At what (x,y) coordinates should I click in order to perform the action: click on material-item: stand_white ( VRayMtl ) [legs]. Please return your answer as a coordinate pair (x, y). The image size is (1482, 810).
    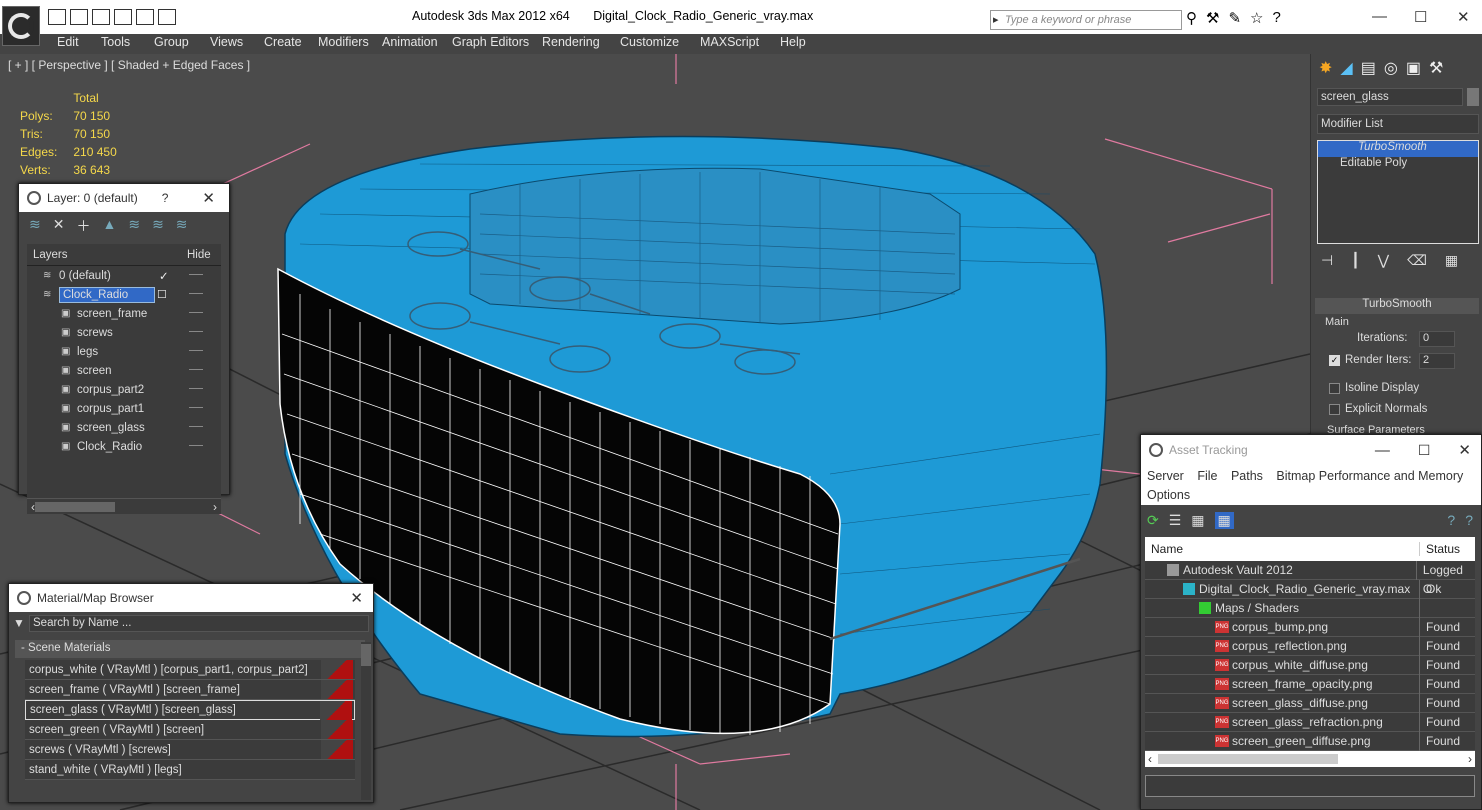
    Looking at the image, I should click on (190, 770).